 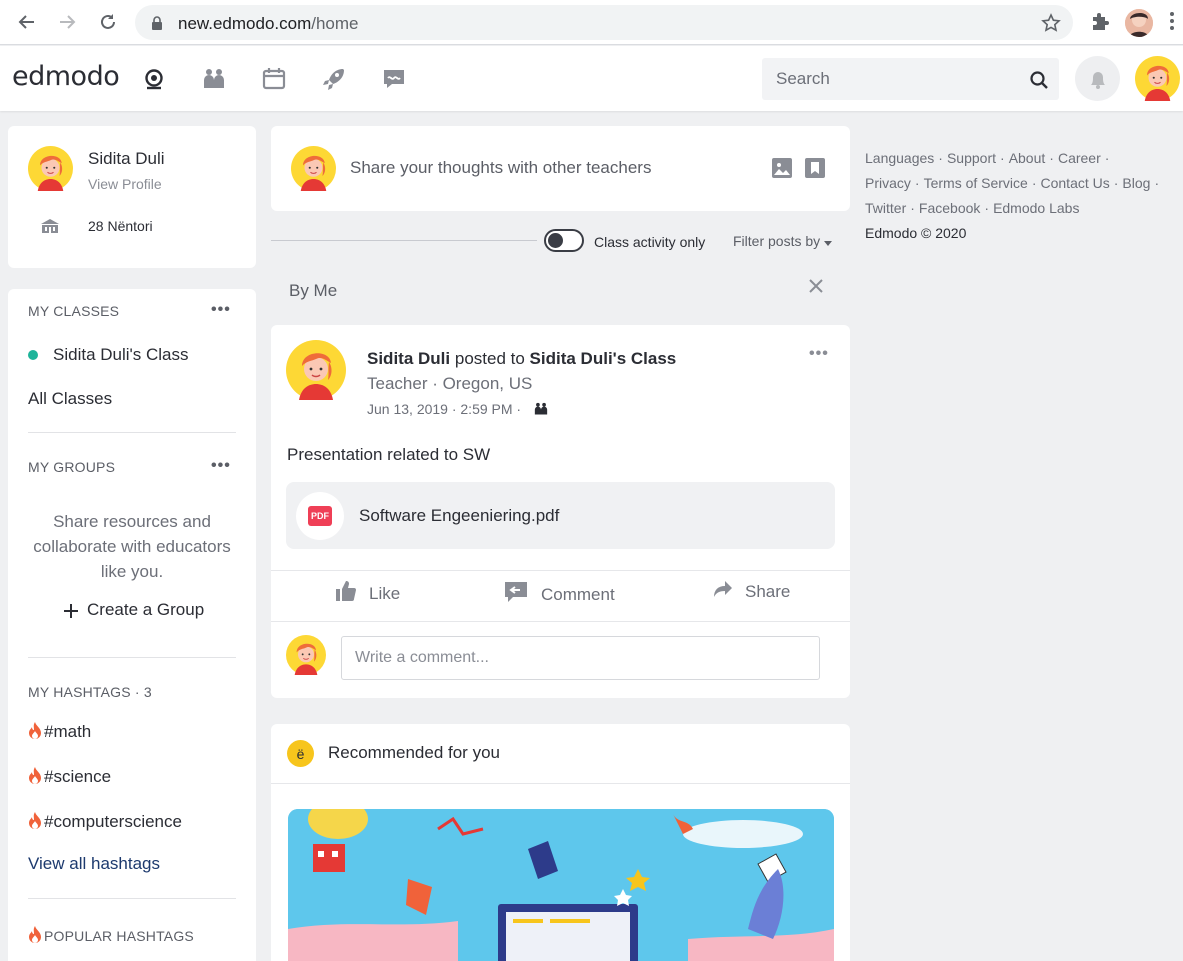 I want to click on composer-avatar, so click(x=313, y=171).